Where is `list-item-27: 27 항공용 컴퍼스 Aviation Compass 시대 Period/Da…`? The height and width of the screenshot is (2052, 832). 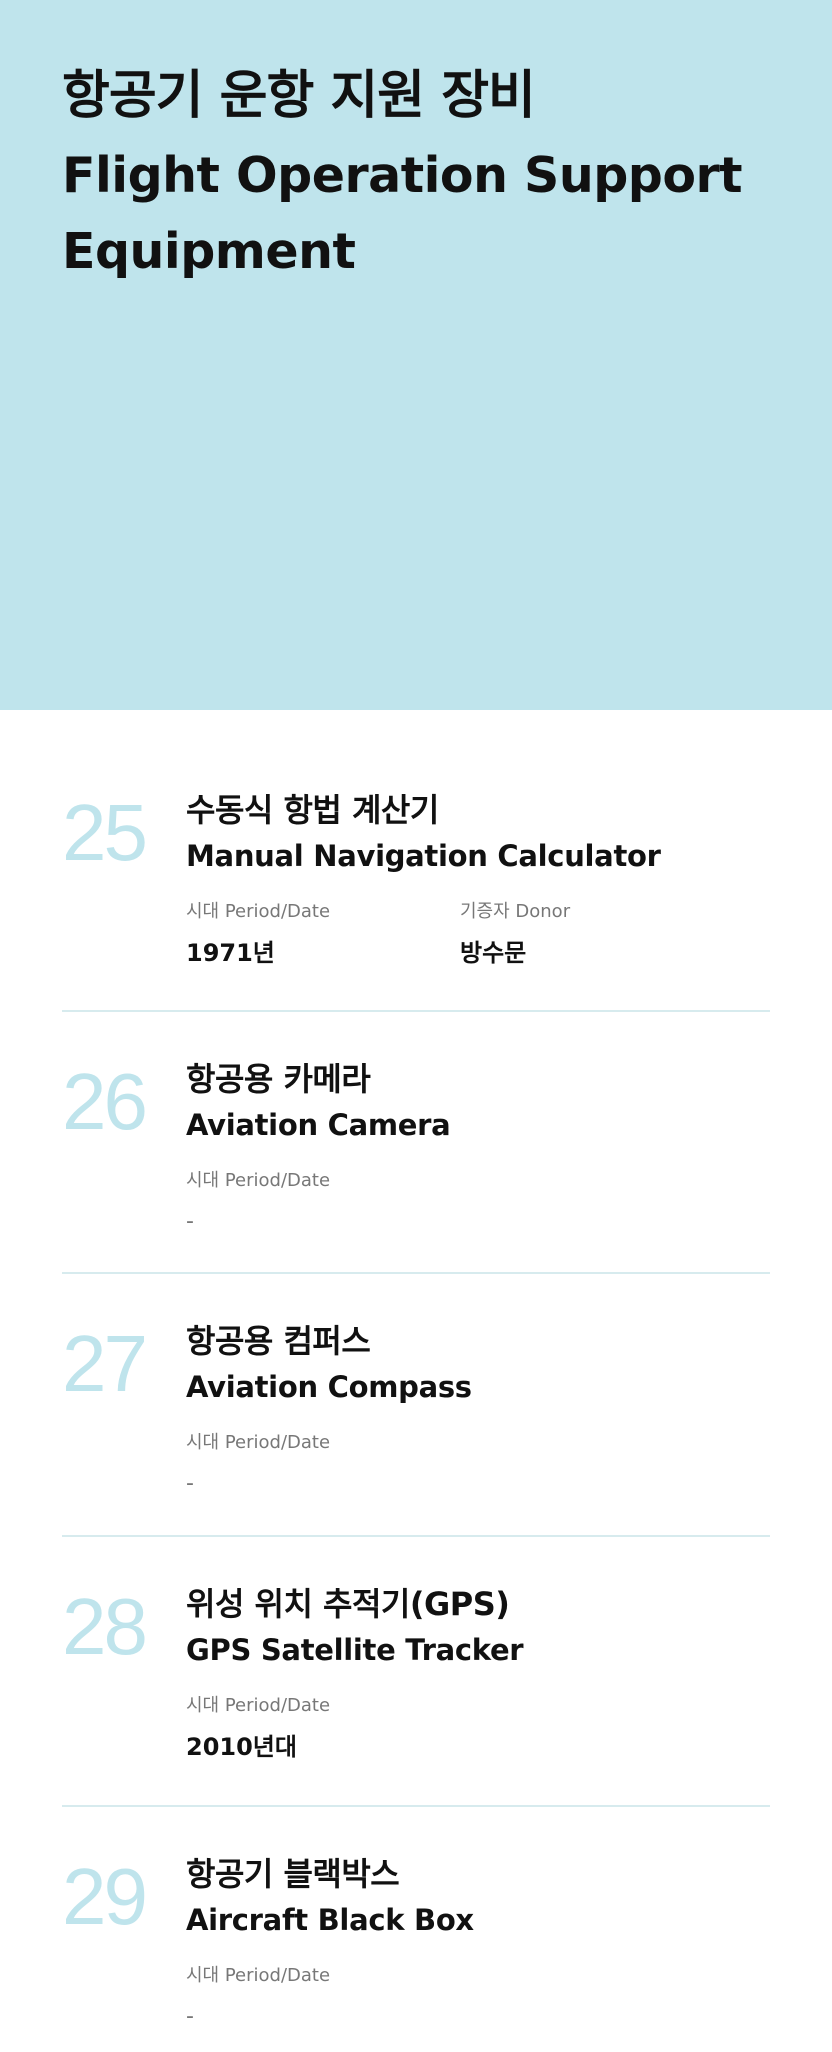 list-item-27: 27 항공용 컴퍼스 Aviation Compass 시대 Period/Da… is located at coordinates (416, 1419).